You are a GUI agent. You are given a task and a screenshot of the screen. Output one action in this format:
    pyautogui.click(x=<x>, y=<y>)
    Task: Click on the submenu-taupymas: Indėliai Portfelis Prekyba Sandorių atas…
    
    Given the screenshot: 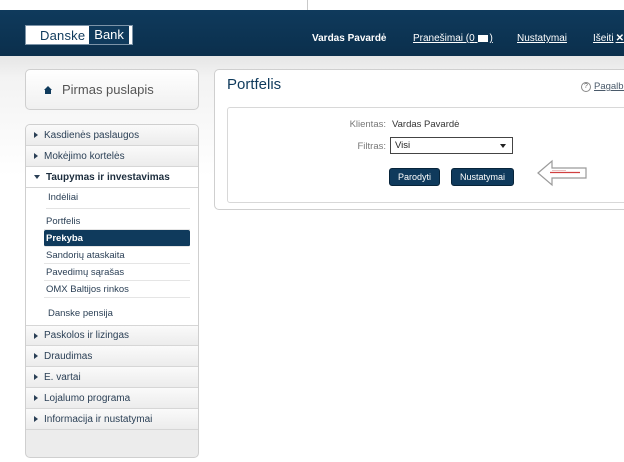 What is the action you would take?
    pyautogui.click(x=112, y=256)
    